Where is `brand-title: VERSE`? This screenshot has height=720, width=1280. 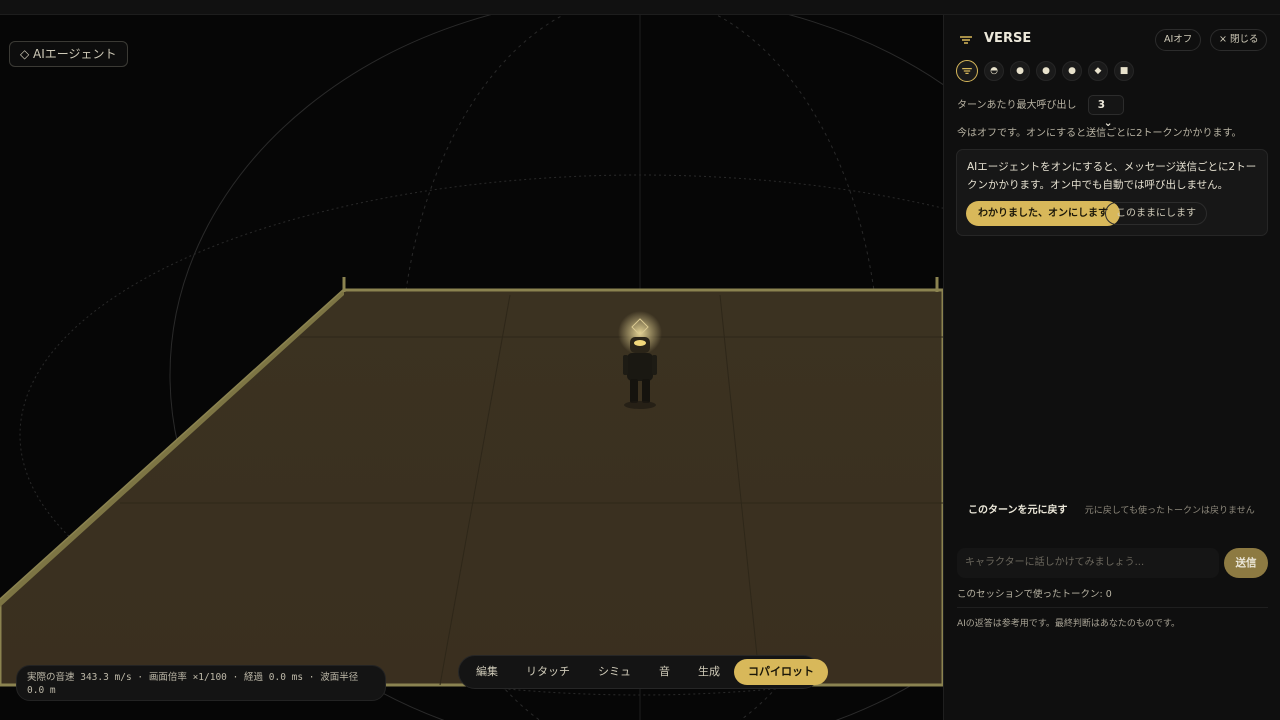
brand-title: VERSE is located at coordinates (1008, 38).